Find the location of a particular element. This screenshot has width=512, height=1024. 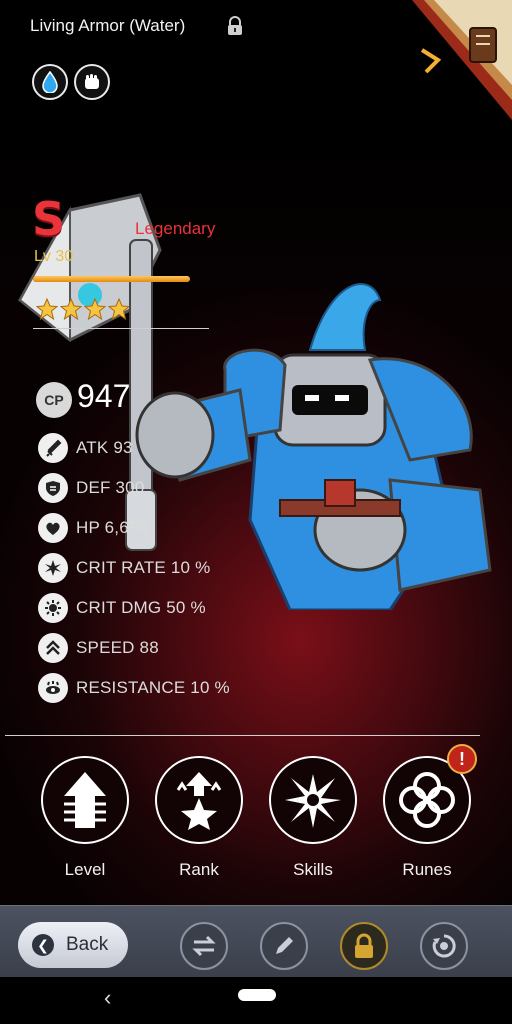

grade-letter: S is located at coordinates (49, 219).